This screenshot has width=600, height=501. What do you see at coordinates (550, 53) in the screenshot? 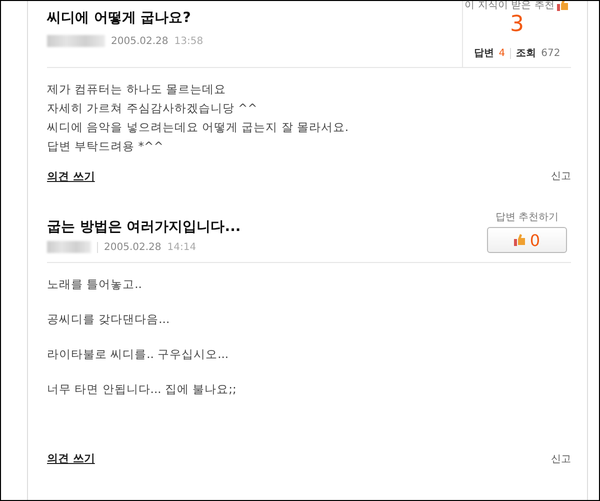
I see `views-count: 672` at bounding box center [550, 53].